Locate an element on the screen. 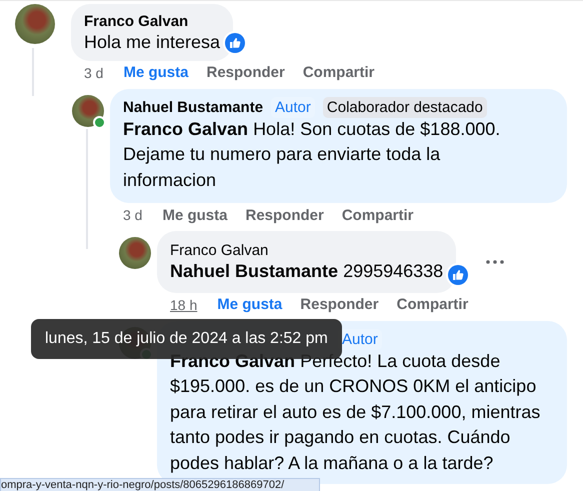 Image resolution: width=583 pixels, height=491 pixels. comment-time: 18 h is located at coordinates (184, 304).